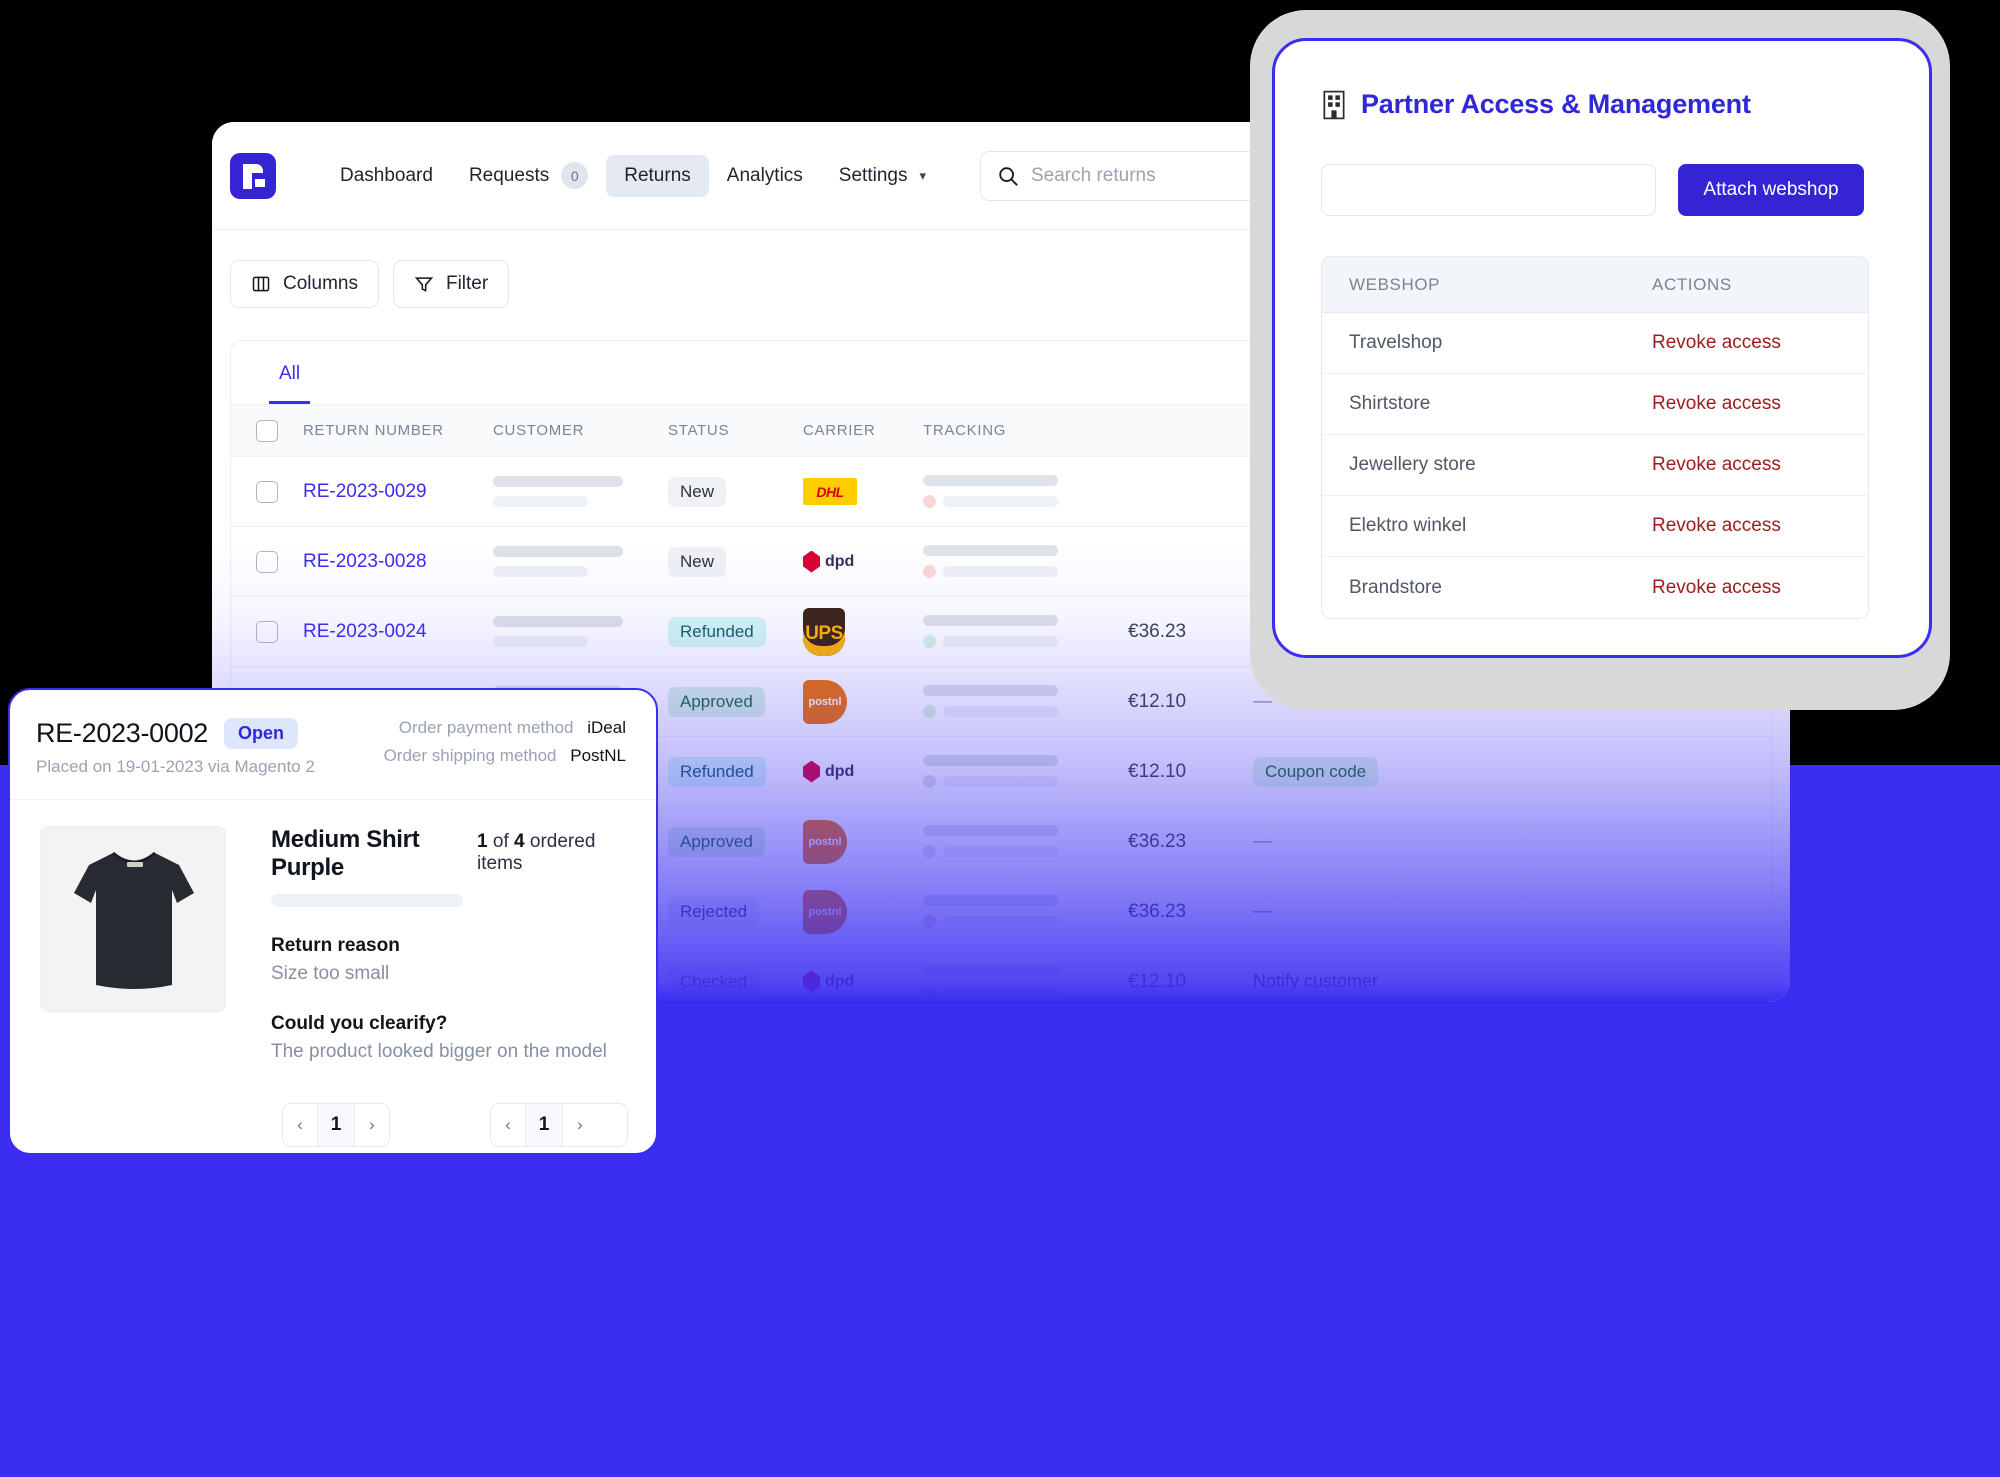 The width and height of the screenshot is (2000, 1477). I want to click on partner-table-row: Travelshop Revoke access, so click(1595, 343).